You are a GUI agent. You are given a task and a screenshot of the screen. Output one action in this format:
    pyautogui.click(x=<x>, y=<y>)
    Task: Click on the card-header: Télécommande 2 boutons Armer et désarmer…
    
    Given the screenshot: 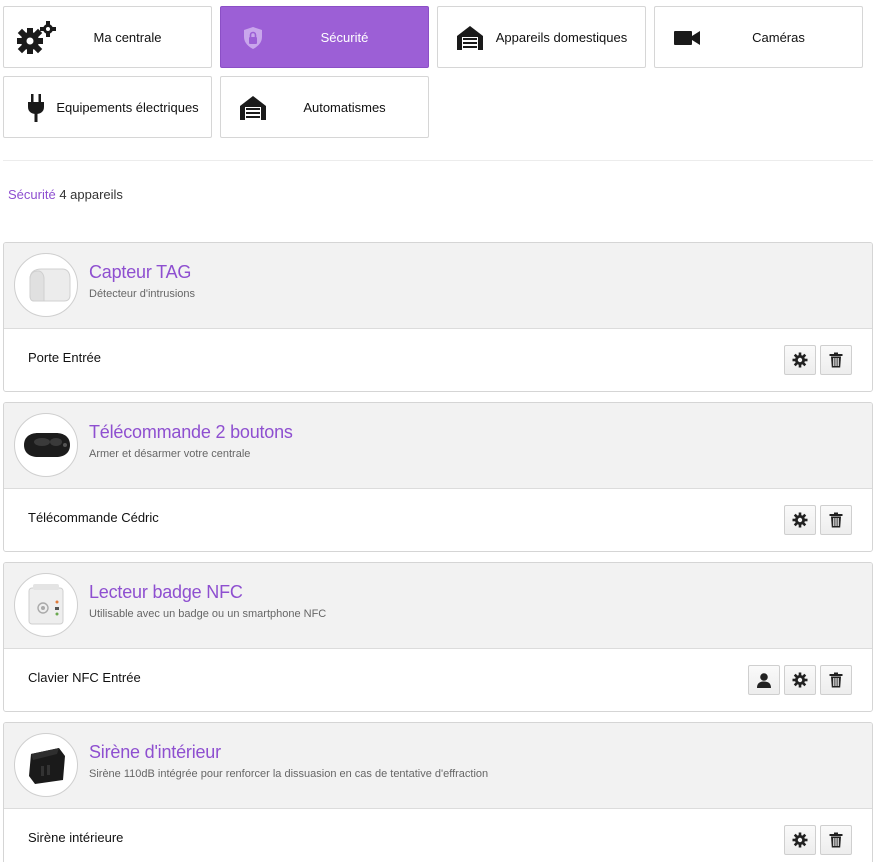 What is the action you would take?
    pyautogui.click(x=438, y=446)
    